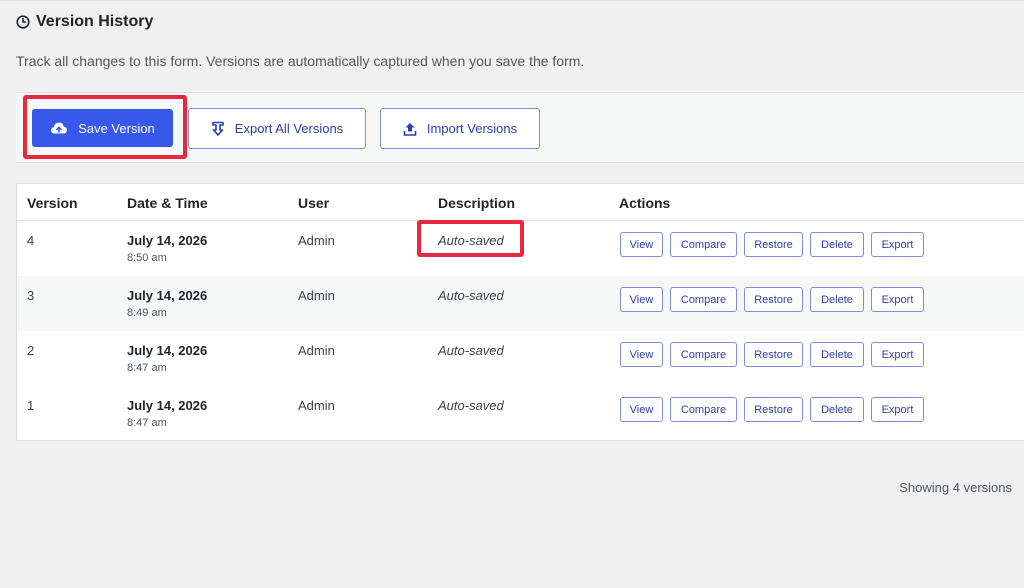  I want to click on export-all-label: Export All Versions, so click(289, 128).